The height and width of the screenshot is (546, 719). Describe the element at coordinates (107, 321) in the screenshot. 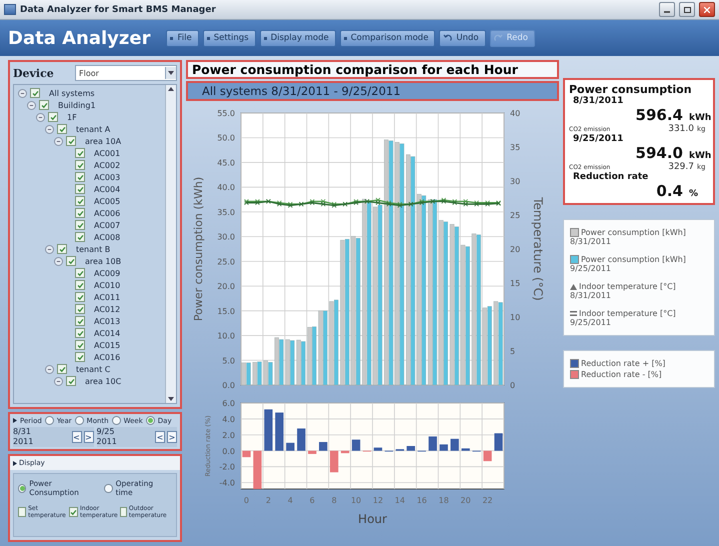

I see `tree-item: AC013` at that location.